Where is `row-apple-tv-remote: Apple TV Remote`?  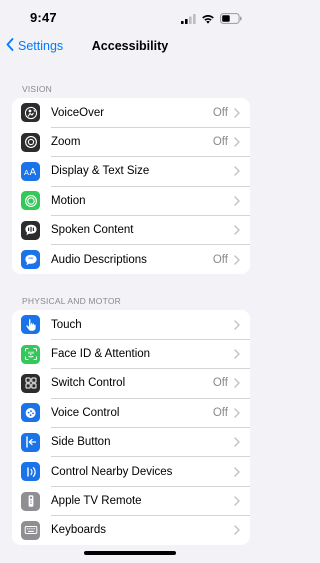 row-apple-tv-remote: Apple TV Remote is located at coordinates (131, 501).